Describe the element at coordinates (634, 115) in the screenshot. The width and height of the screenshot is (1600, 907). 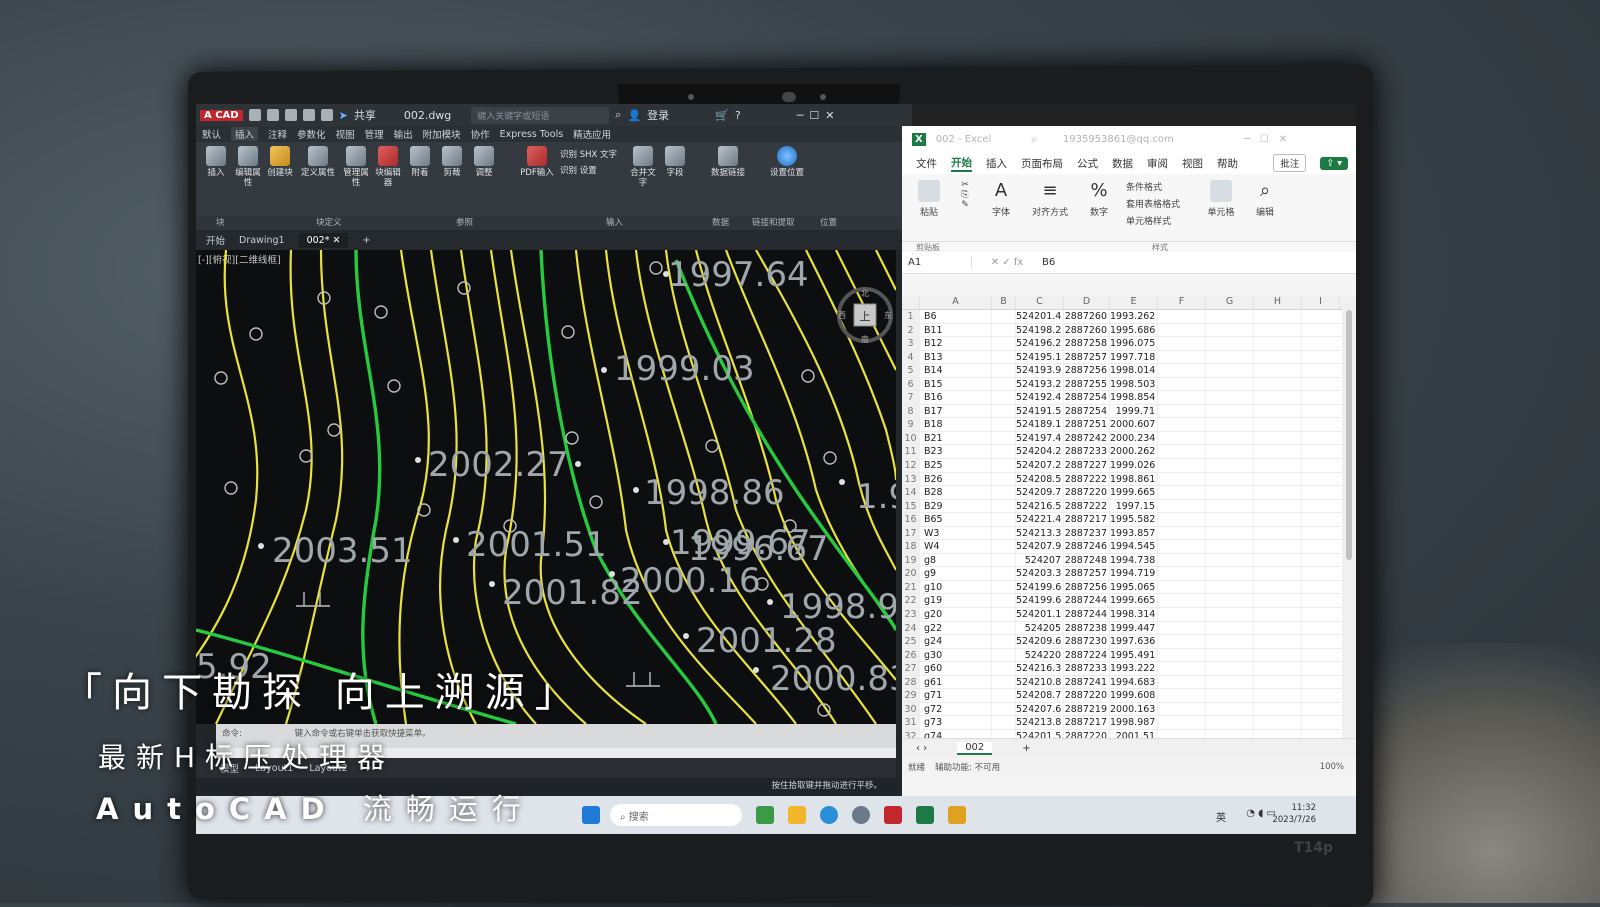
I see `user-icon: 👤` at that location.